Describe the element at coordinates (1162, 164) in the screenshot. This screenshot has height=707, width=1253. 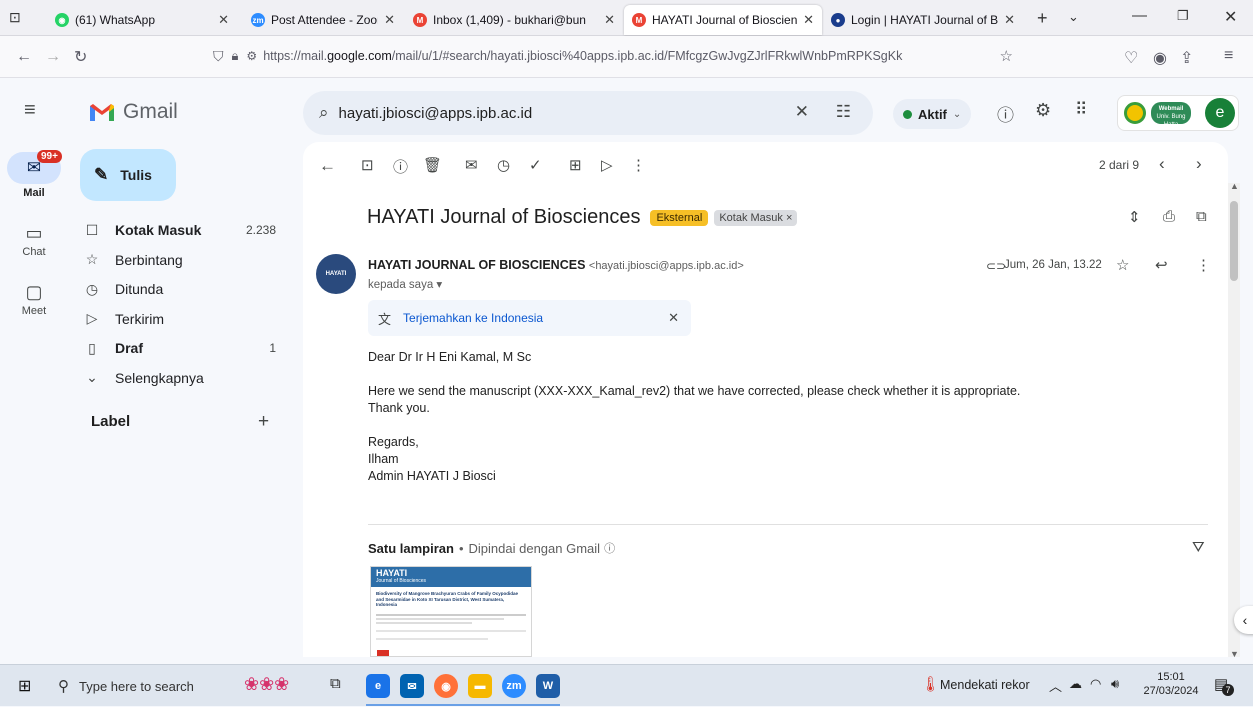
I see `newer-chevron-icon: ‹` at that location.